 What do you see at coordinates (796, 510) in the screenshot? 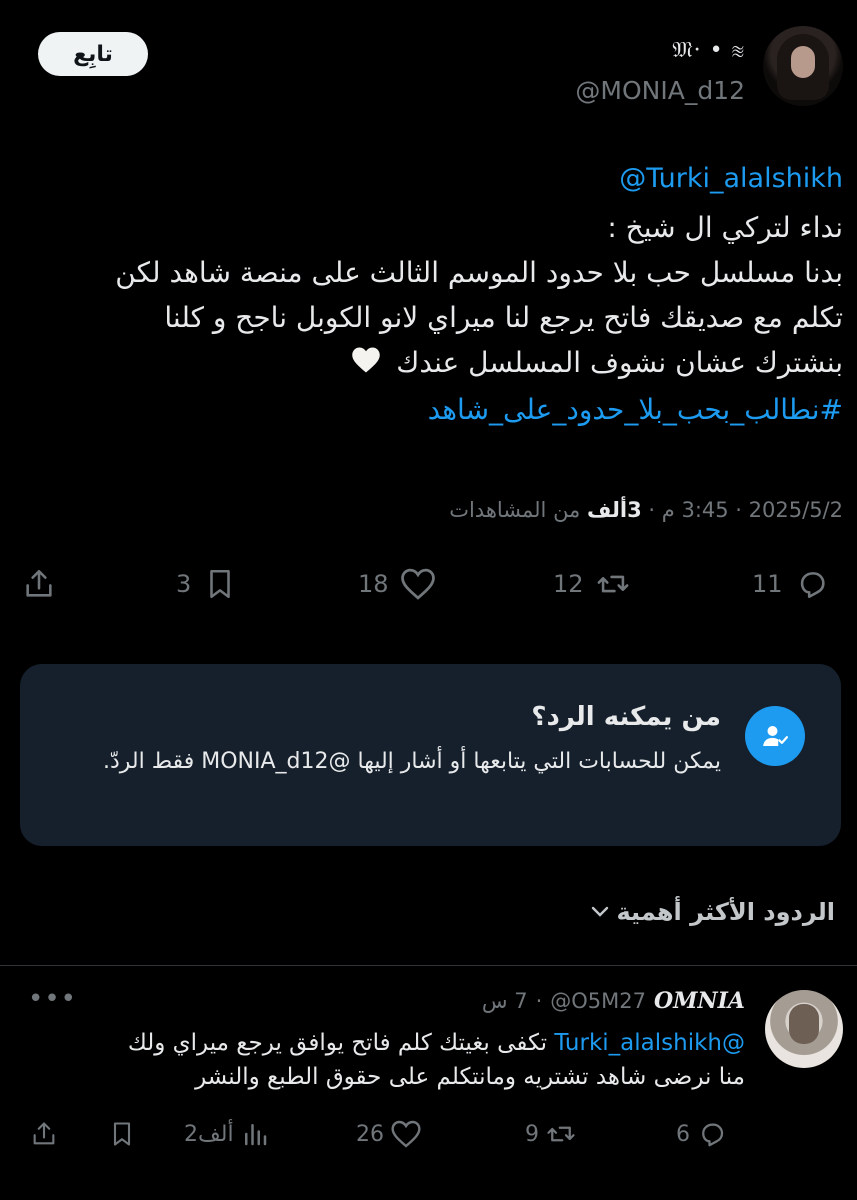
I see `tweet-date: 2025/5/2` at bounding box center [796, 510].